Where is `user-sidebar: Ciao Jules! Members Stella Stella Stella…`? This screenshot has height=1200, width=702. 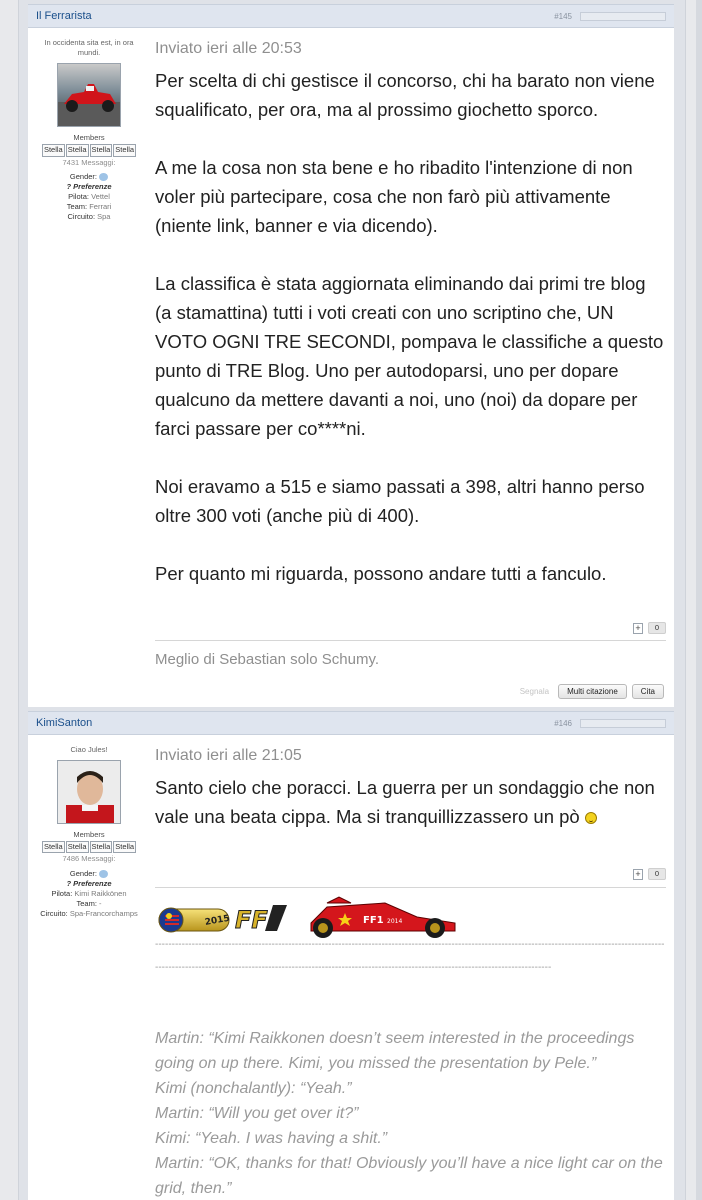
user-sidebar: Ciao Jules! Members Stella Stella Stella… is located at coordinates (89, 832).